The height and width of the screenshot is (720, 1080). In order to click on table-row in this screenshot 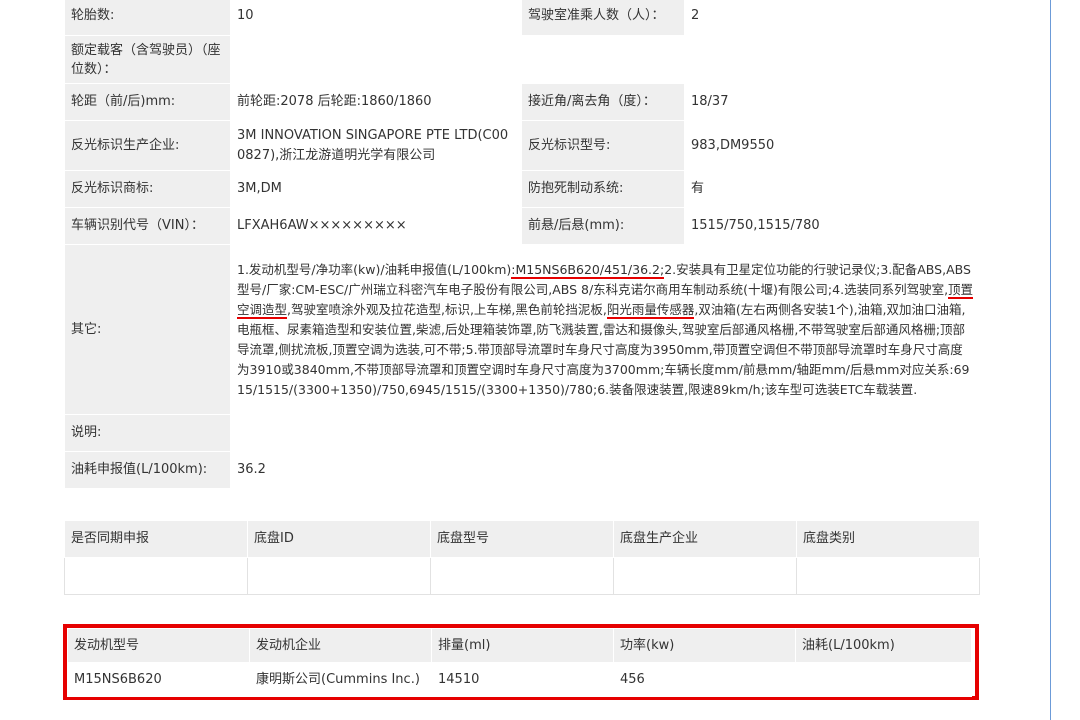, I will do `click(522, 576)`.